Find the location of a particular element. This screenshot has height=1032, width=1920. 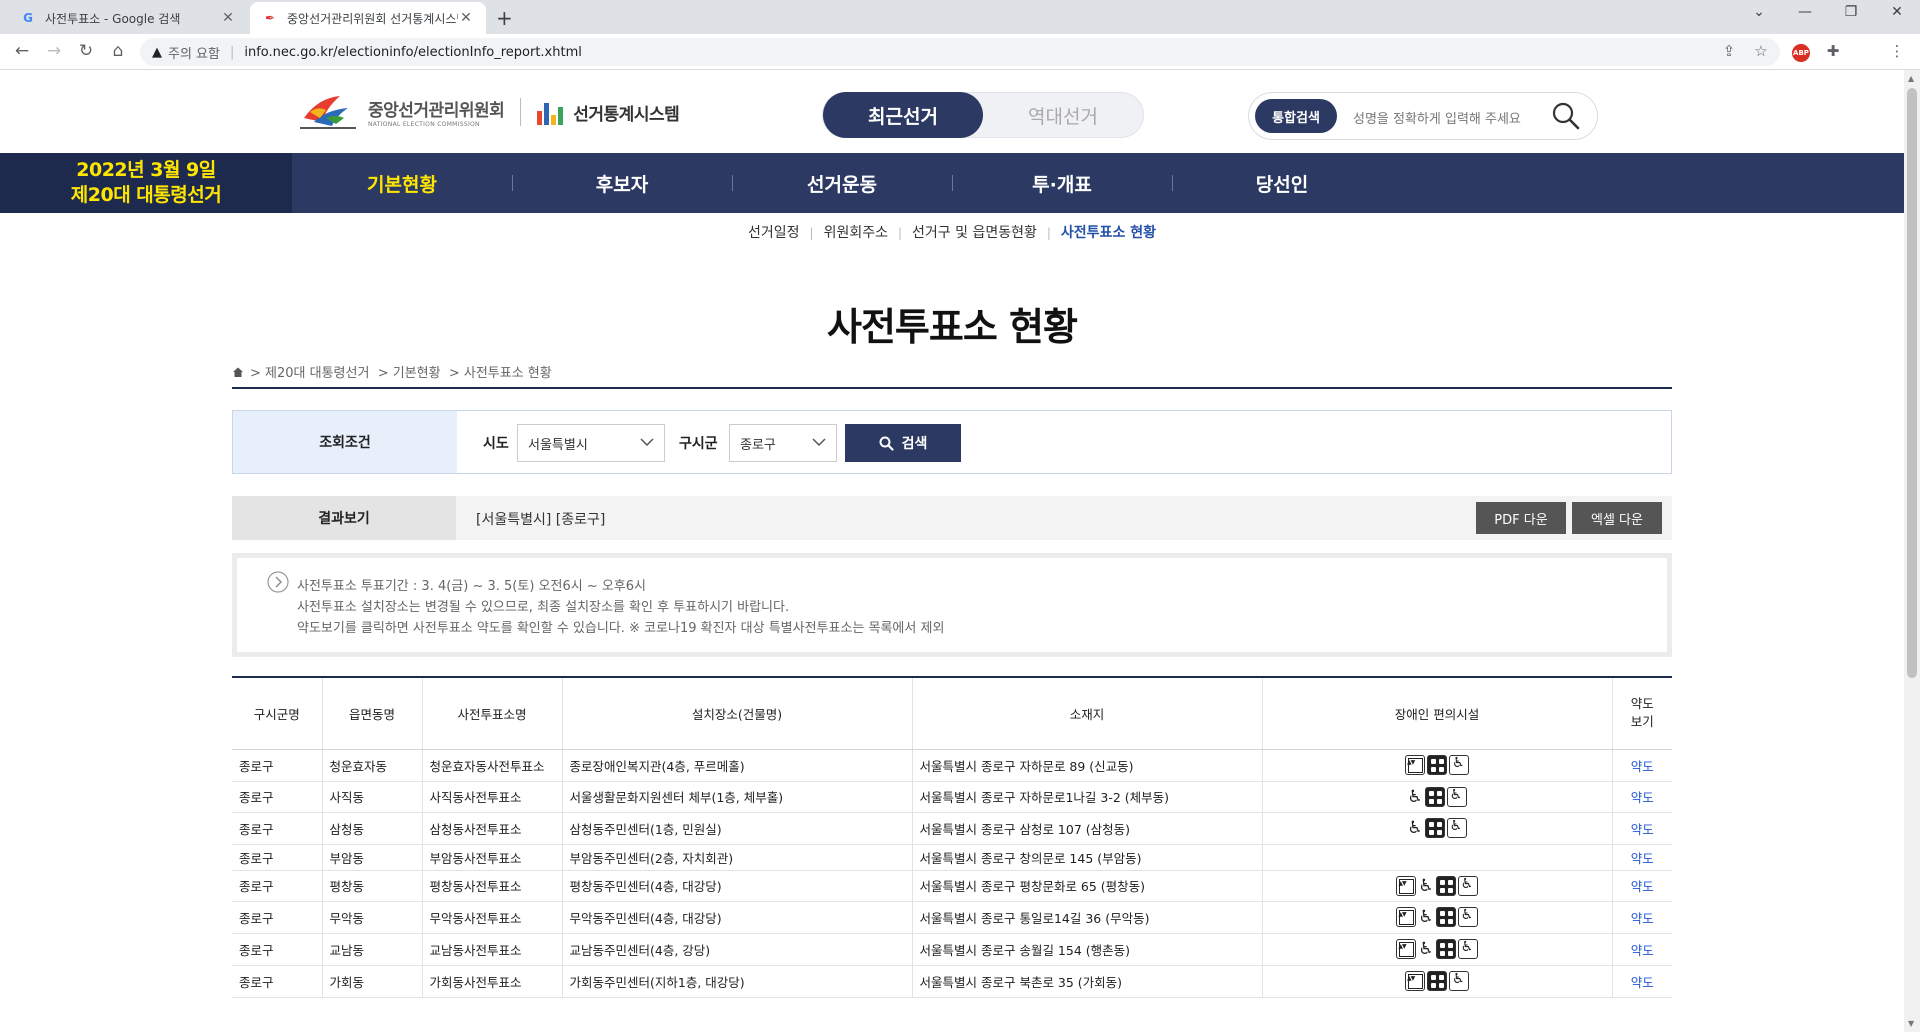

sido-label: 시도 is located at coordinates (496, 444).